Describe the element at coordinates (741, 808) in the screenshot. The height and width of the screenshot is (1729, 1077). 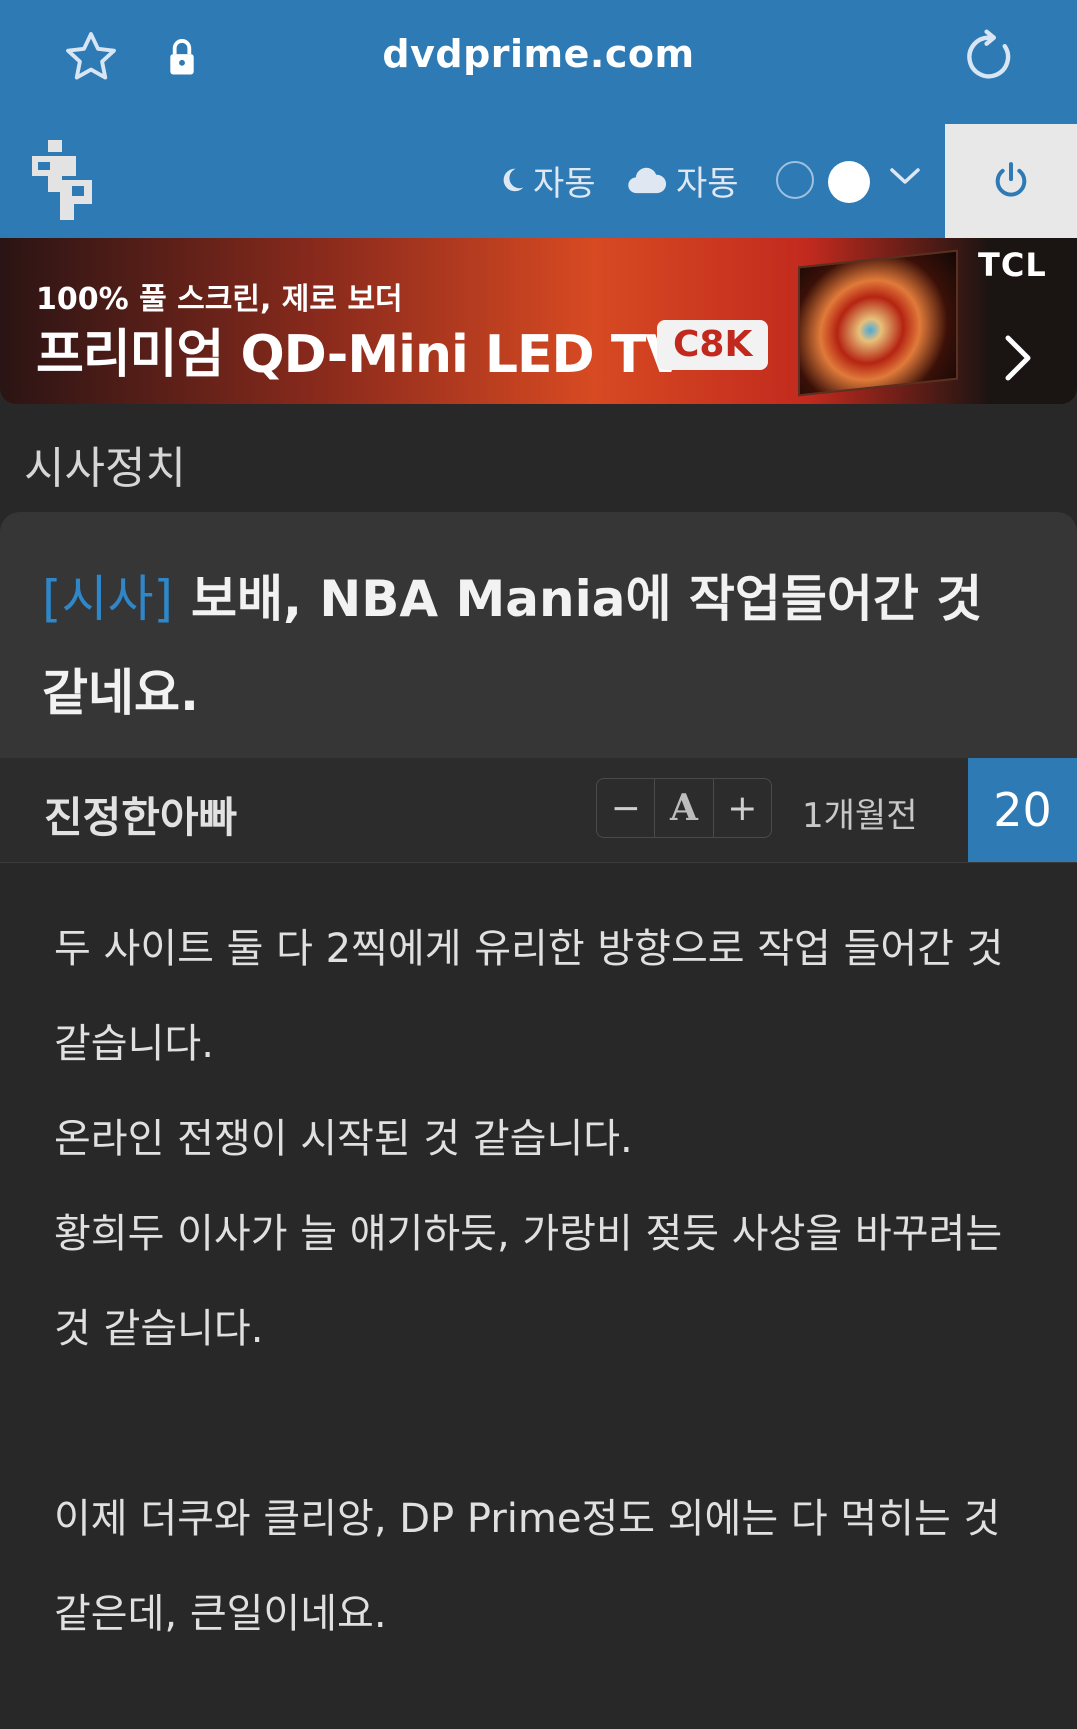
I see `font-increase-button: +` at that location.